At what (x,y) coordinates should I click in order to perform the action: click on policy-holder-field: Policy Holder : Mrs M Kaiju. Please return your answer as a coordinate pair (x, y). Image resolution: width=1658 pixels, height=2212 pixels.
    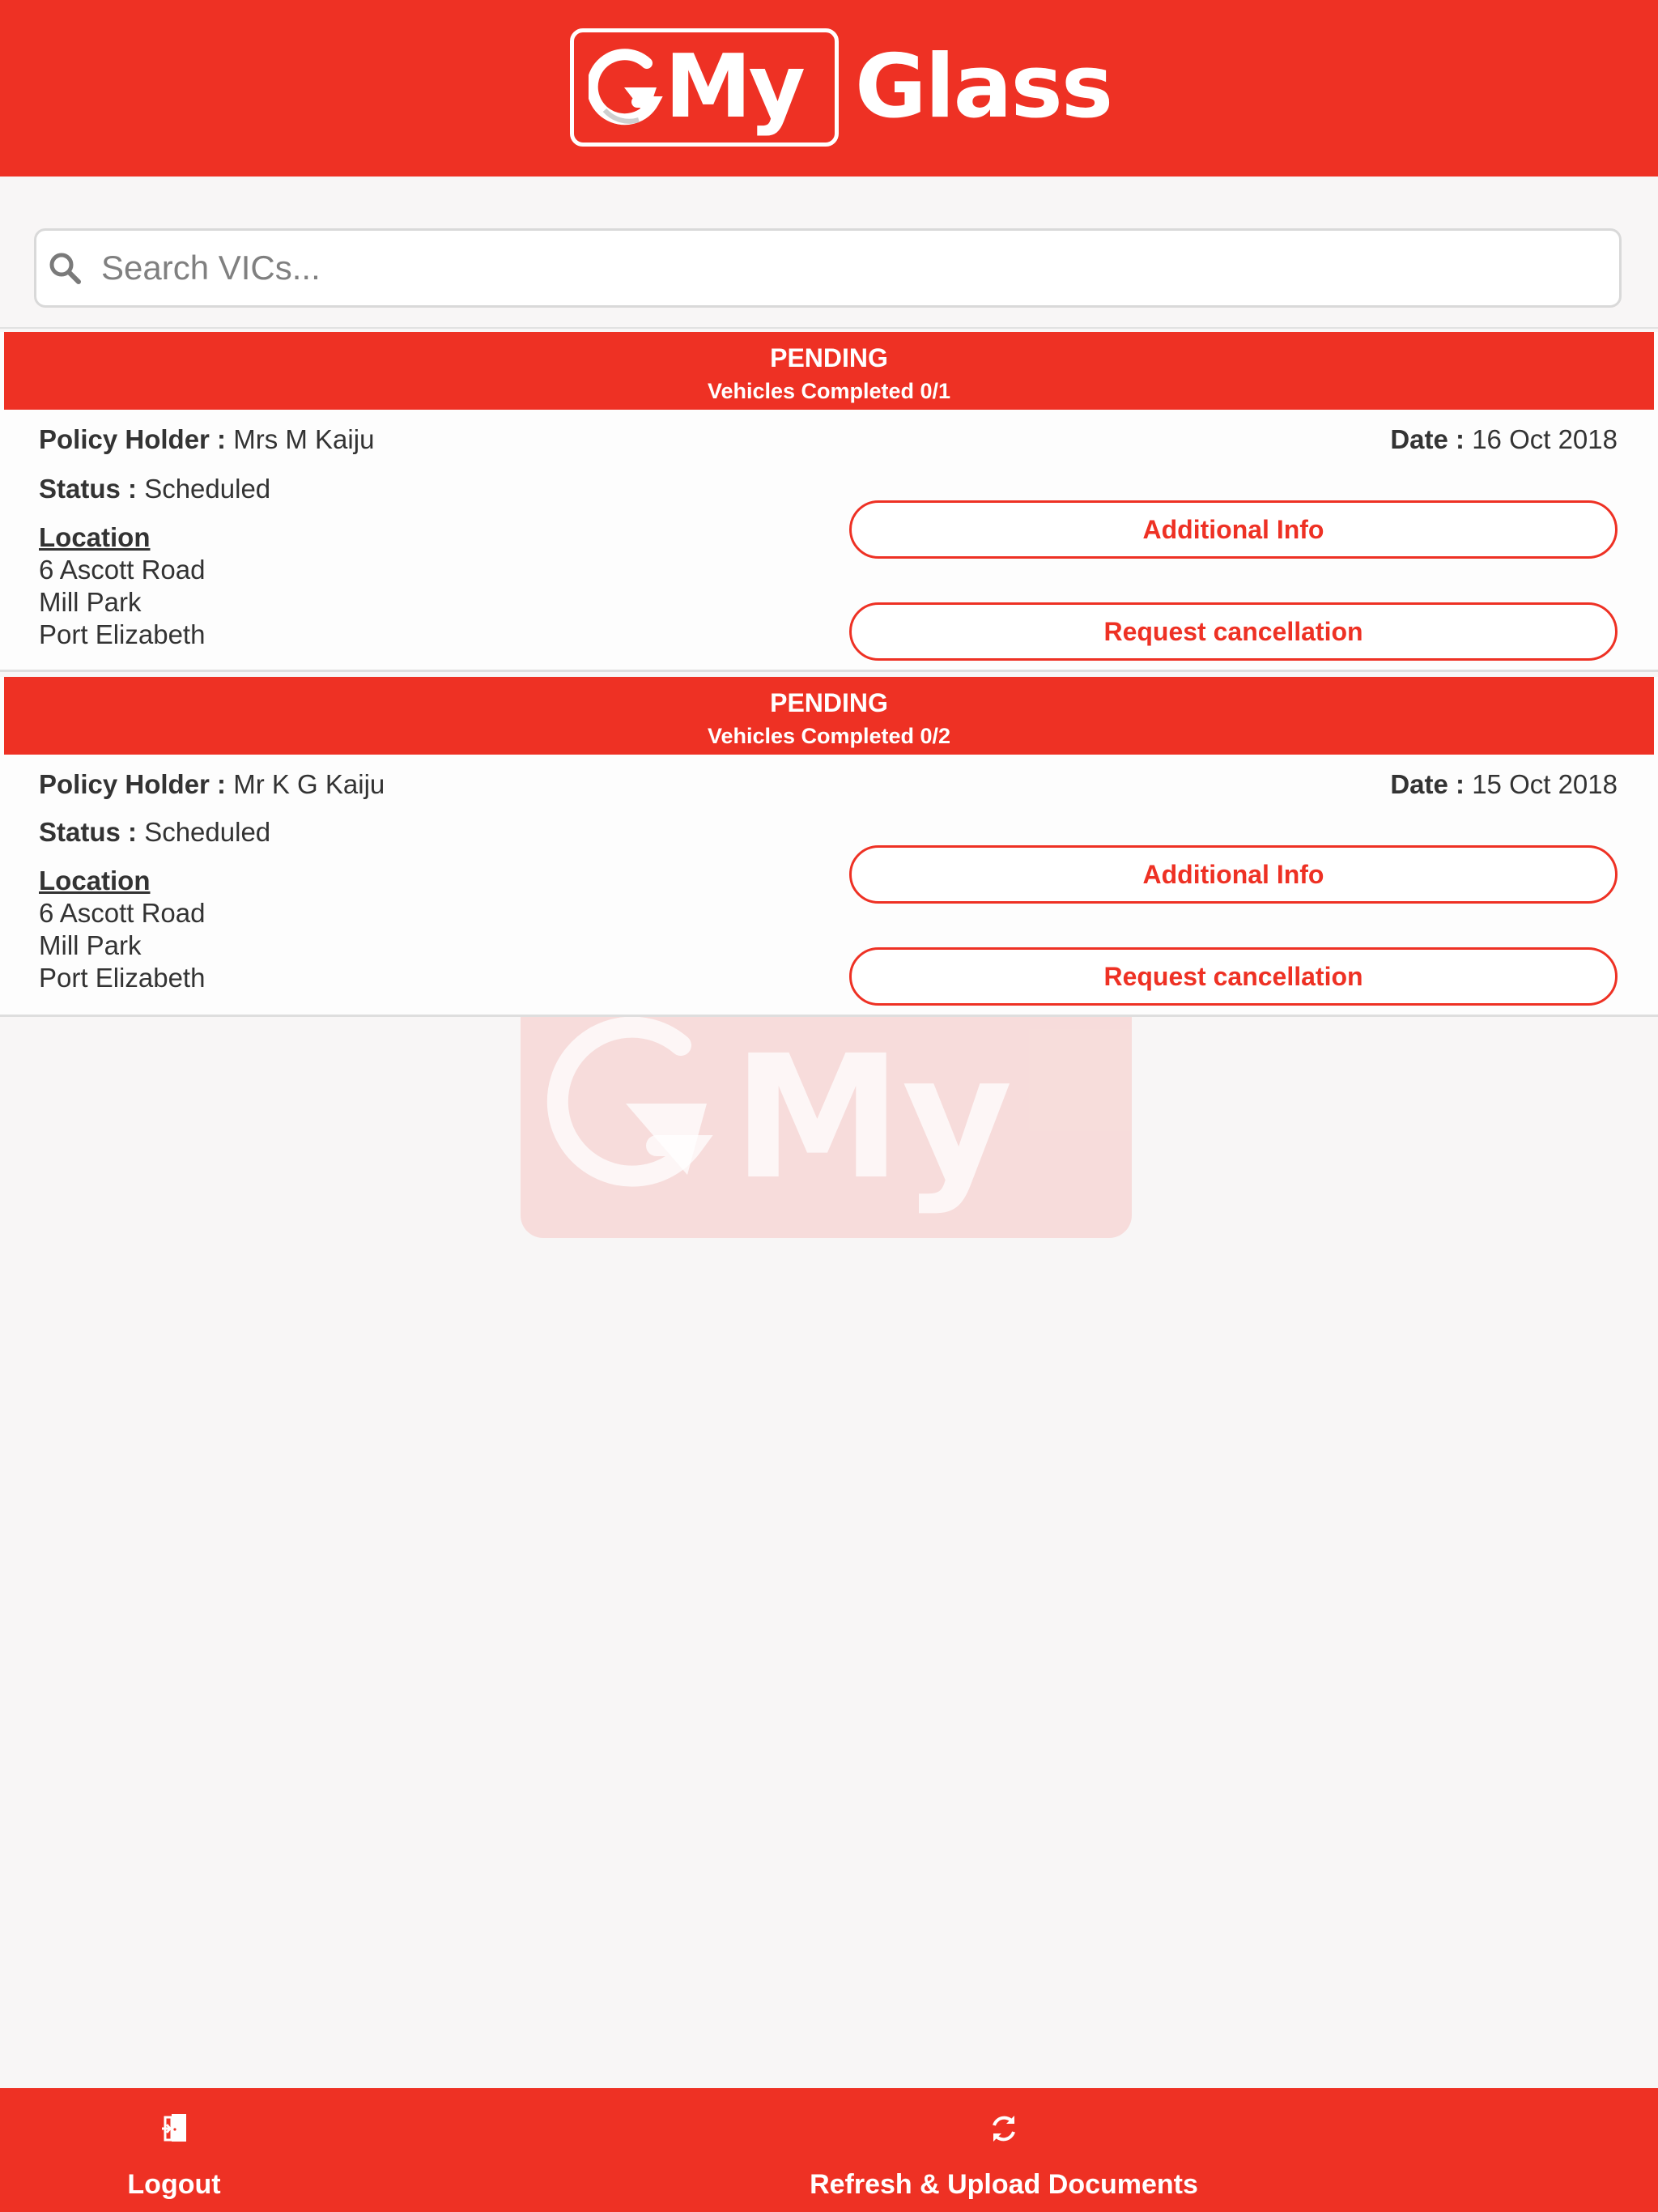
    Looking at the image, I should click on (206, 439).